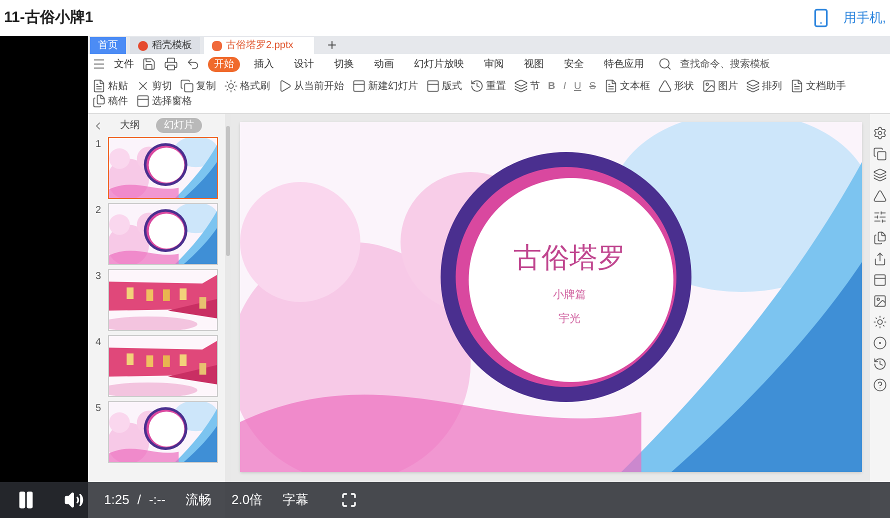  I want to click on slide-icon, so click(359, 86).